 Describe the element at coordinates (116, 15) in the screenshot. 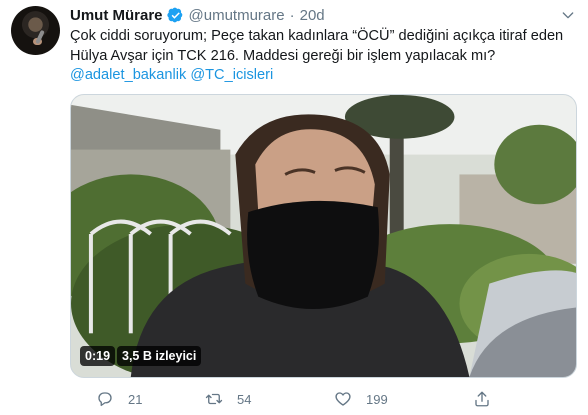

I see `author-name: Umut Mürare` at that location.